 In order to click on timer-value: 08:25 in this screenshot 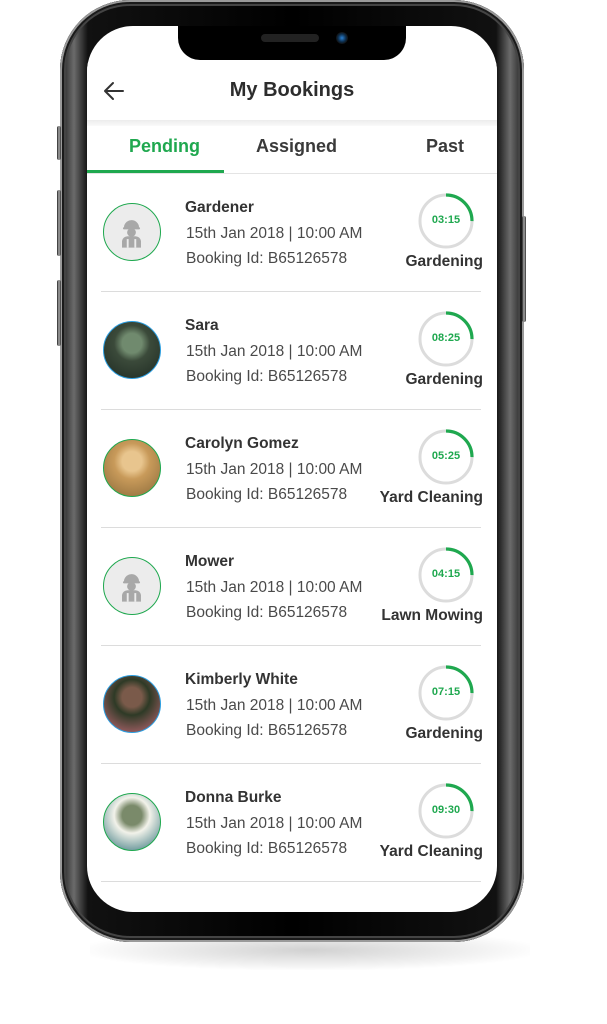, I will do `click(446, 338)`.